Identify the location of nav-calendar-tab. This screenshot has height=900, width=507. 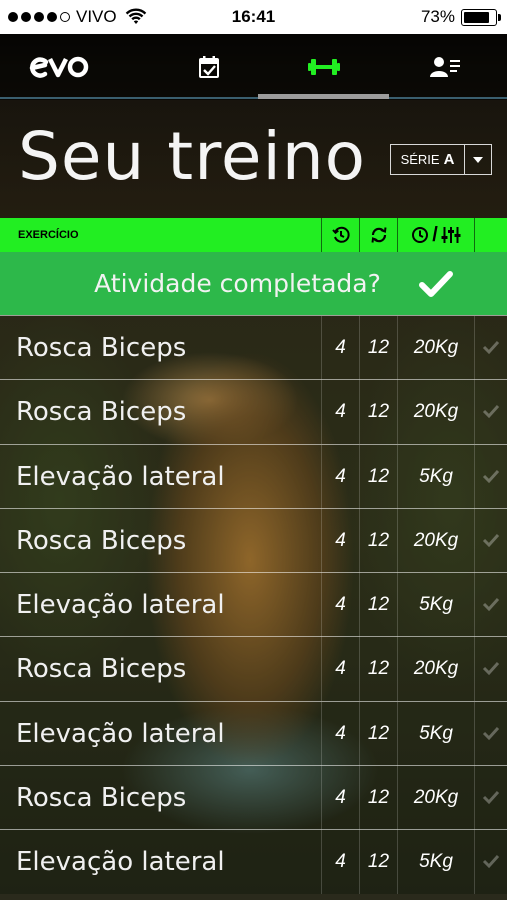
(209, 67).